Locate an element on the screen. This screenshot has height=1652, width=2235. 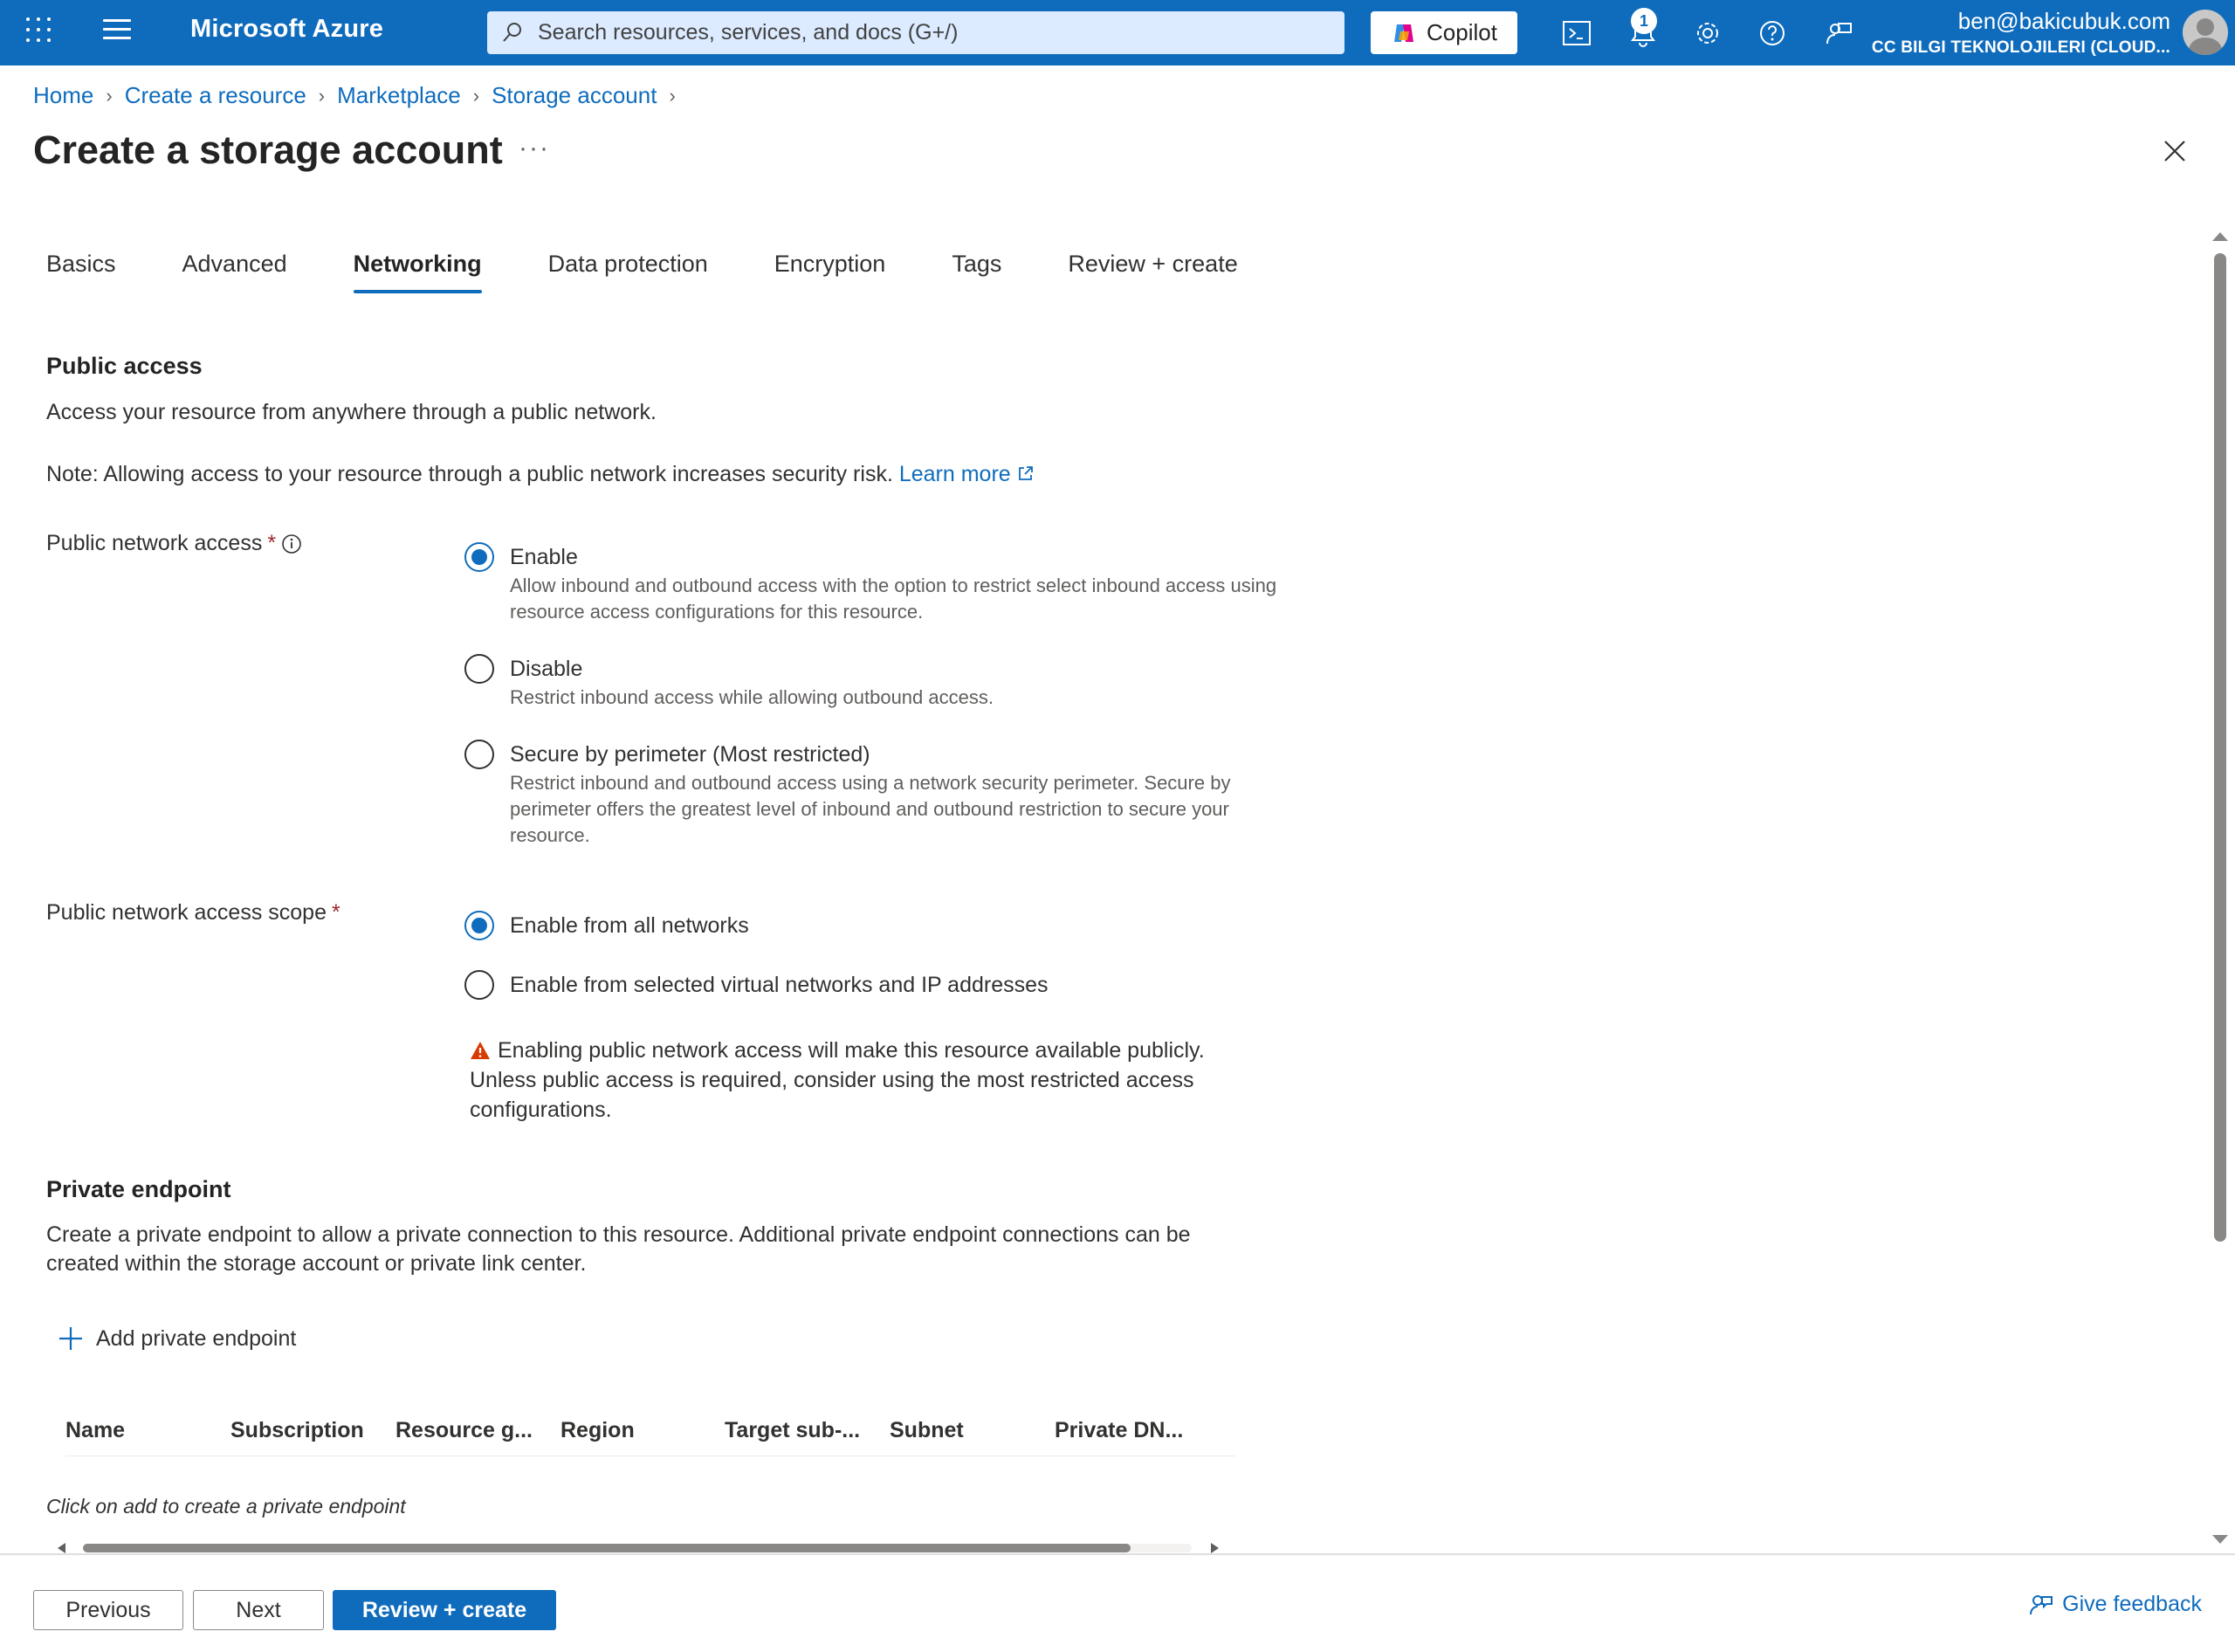
column-header-name: Name is located at coordinates (95, 1430).